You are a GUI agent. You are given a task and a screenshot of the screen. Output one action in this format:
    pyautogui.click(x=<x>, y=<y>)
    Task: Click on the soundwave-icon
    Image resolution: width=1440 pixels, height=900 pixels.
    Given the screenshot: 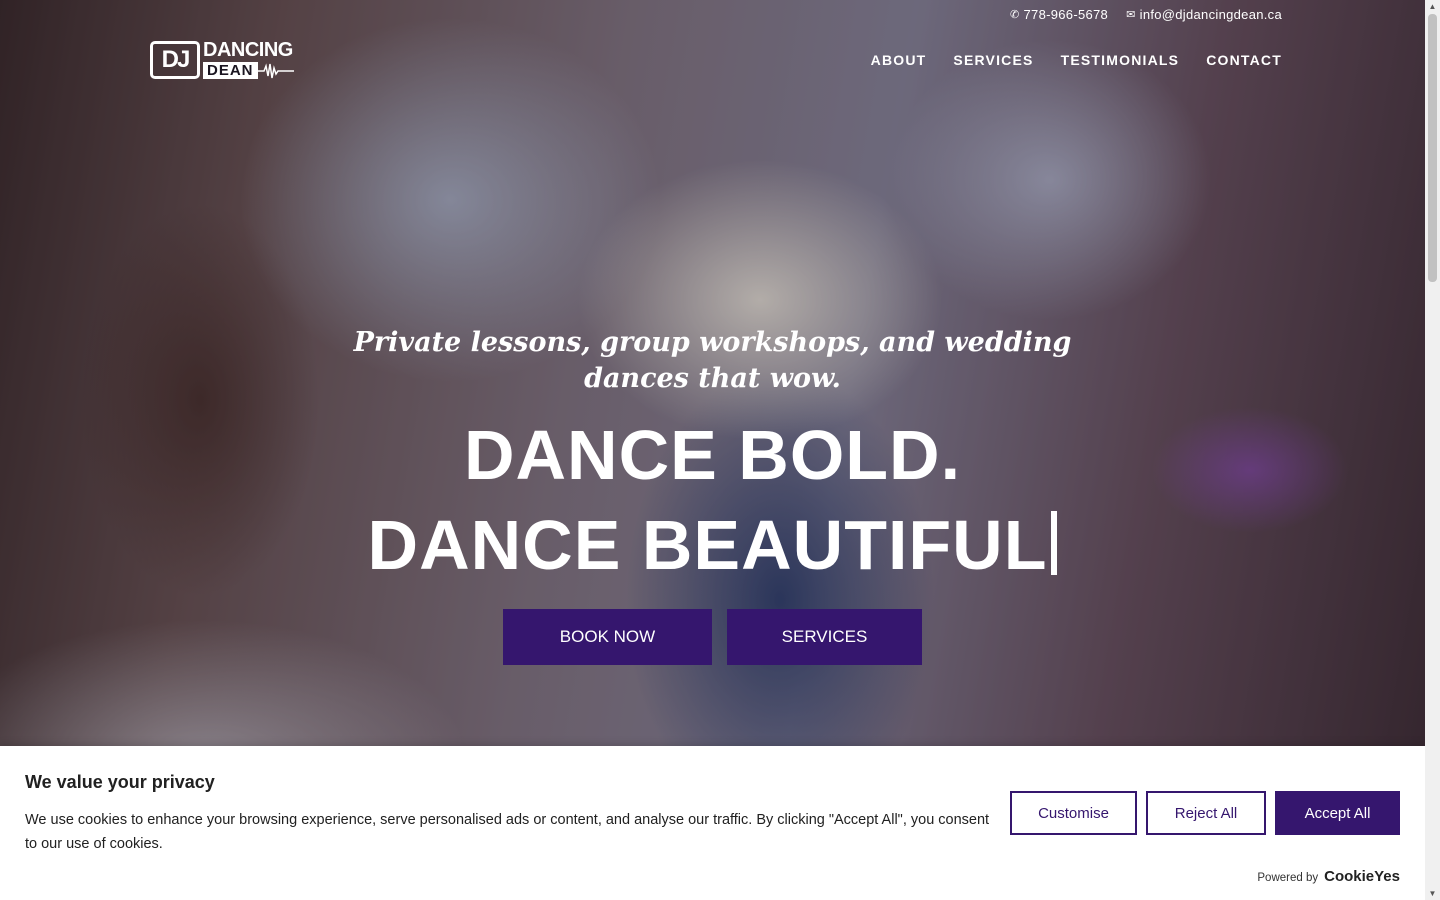 What is the action you would take?
    pyautogui.click(x=275, y=70)
    